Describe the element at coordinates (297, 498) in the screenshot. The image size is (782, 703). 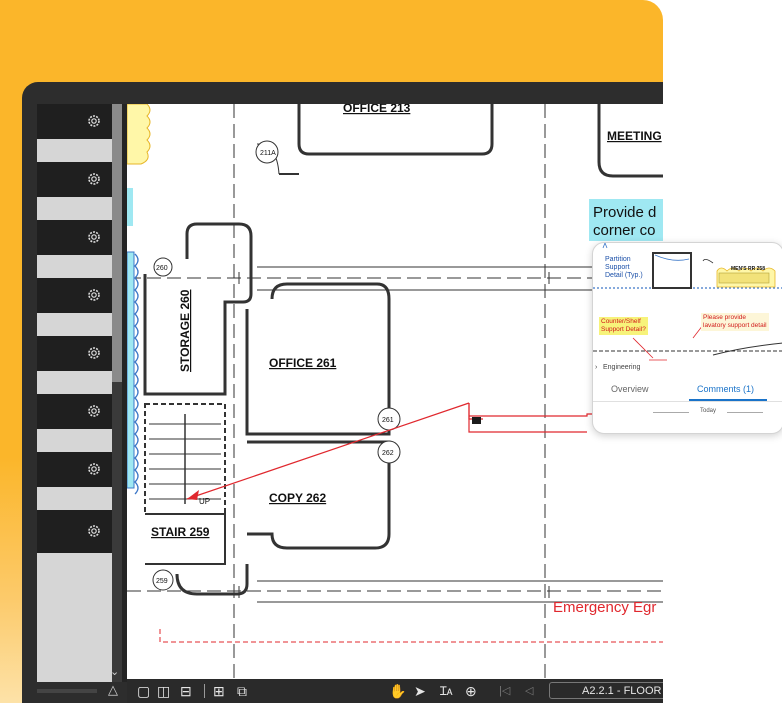
I see `room-label-copy-262: COPY 262` at that location.